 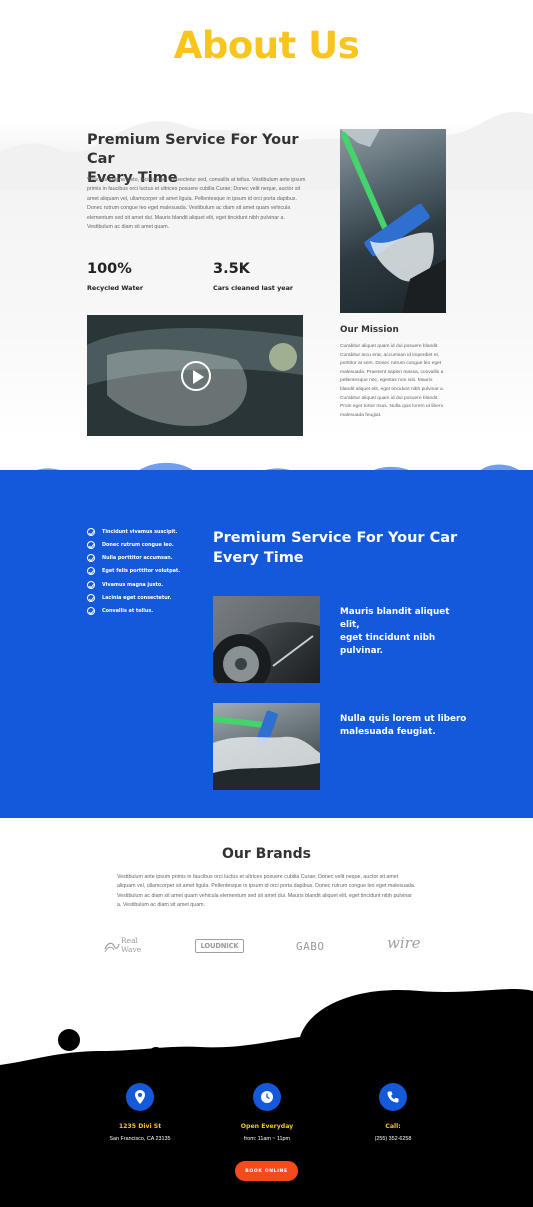 What do you see at coordinates (137, 558) in the screenshot?
I see `checklist-item-text: Nulla porttitor accumsan.` at bounding box center [137, 558].